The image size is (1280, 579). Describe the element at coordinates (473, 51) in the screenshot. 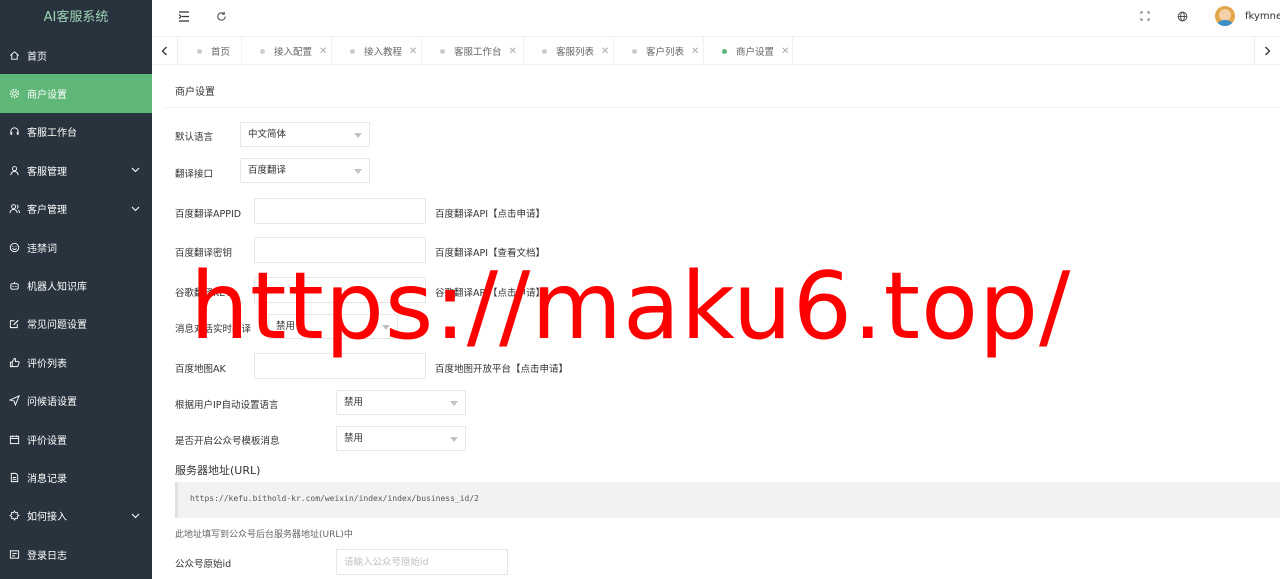

I see `tab-3: 客服工作台 ✕` at that location.